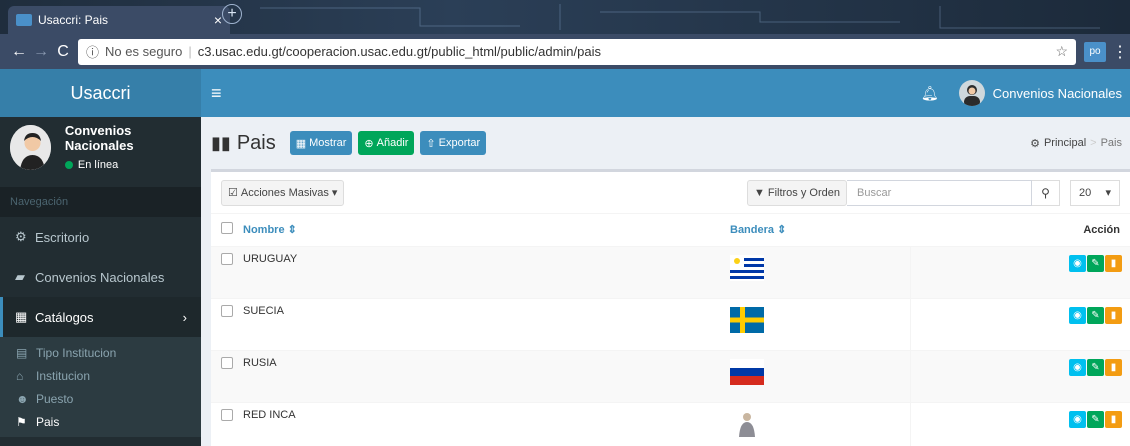 The image size is (1130, 446). What do you see at coordinates (55, 398) in the screenshot?
I see `sidebar-item-label: Puesto` at bounding box center [55, 398].